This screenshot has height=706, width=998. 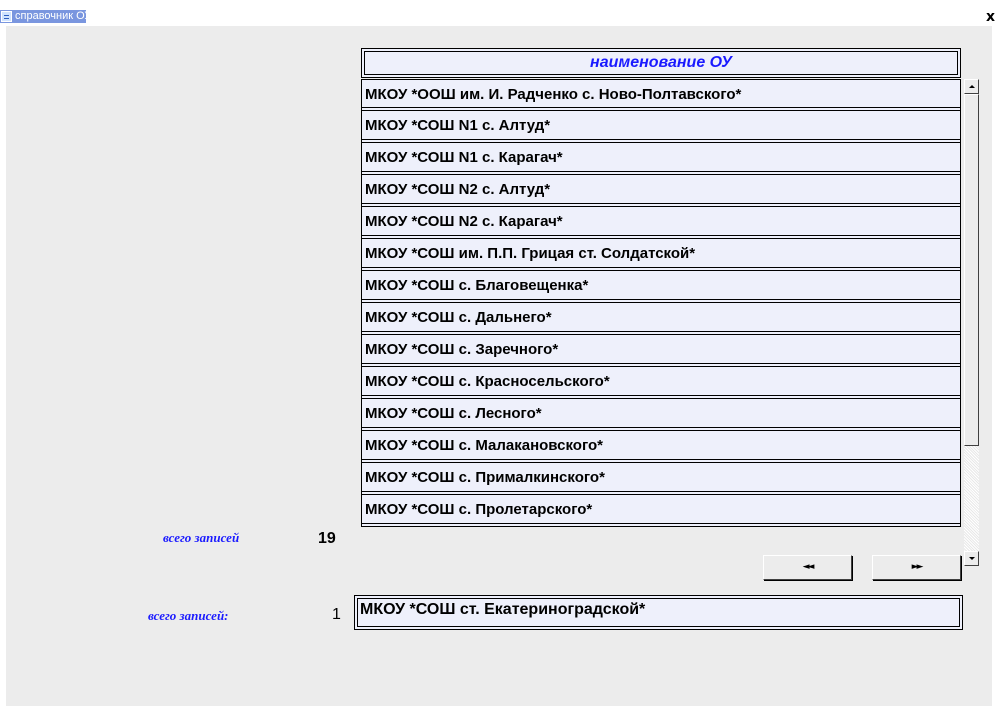 I want to click on list-item: МКОУ *СОШ с. Дальнего*, so click(x=661, y=319).